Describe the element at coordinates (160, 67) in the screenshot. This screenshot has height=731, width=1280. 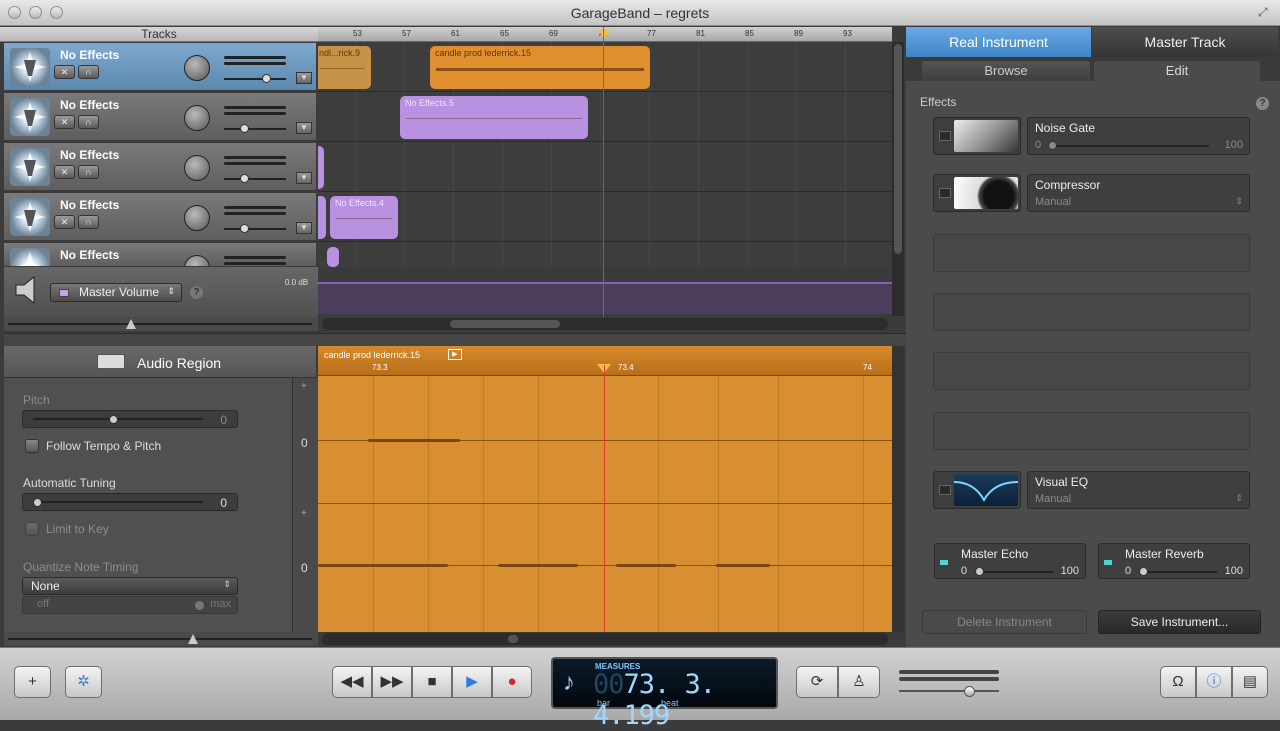
I see `track-header-1: No Effects ✕ ∩ ▼` at that location.